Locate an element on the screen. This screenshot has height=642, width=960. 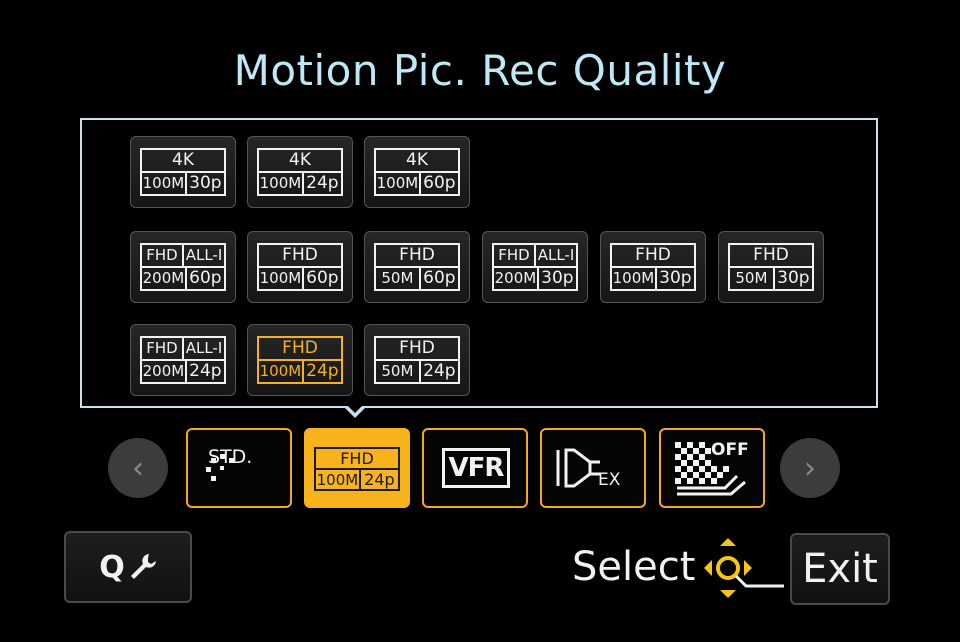
quality-option-fhd-50m-60p: FHD 50M 60p is located at coordinates (417, 267).